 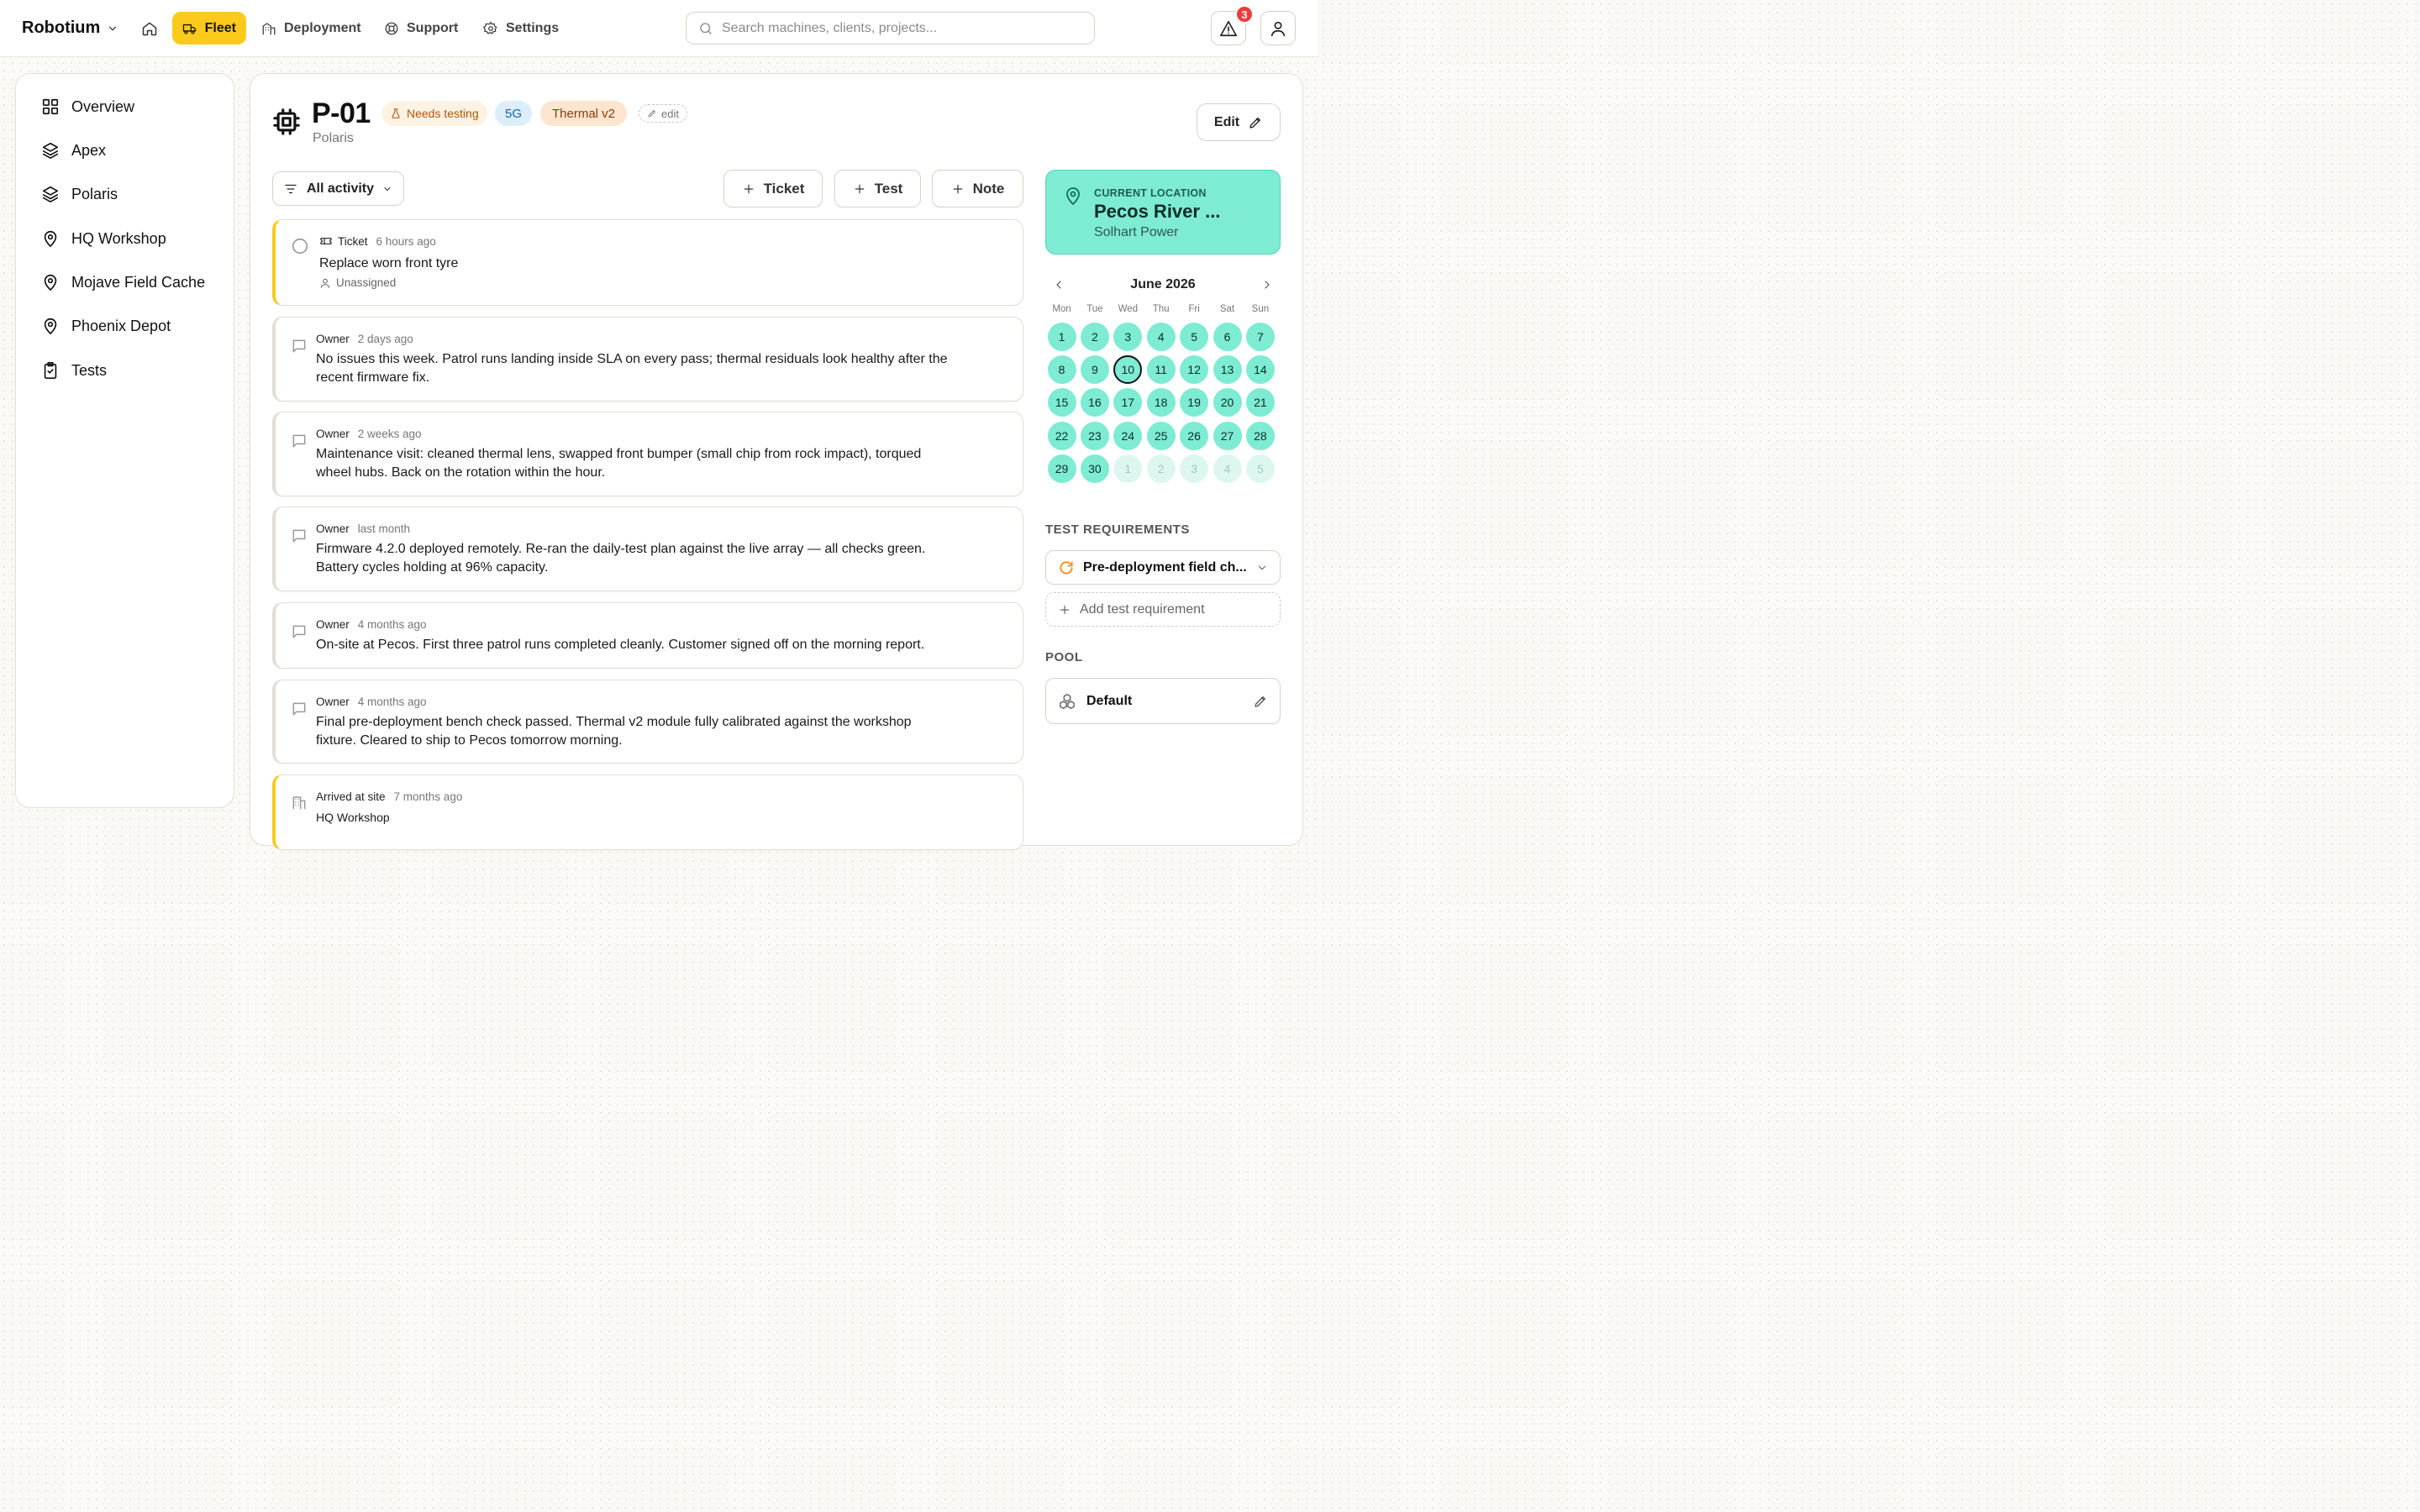 What do you see at coordinates (1227, 309) in the screenshot?
I see `calendar-weekday: Sat` at bounding box center [1227, 309].